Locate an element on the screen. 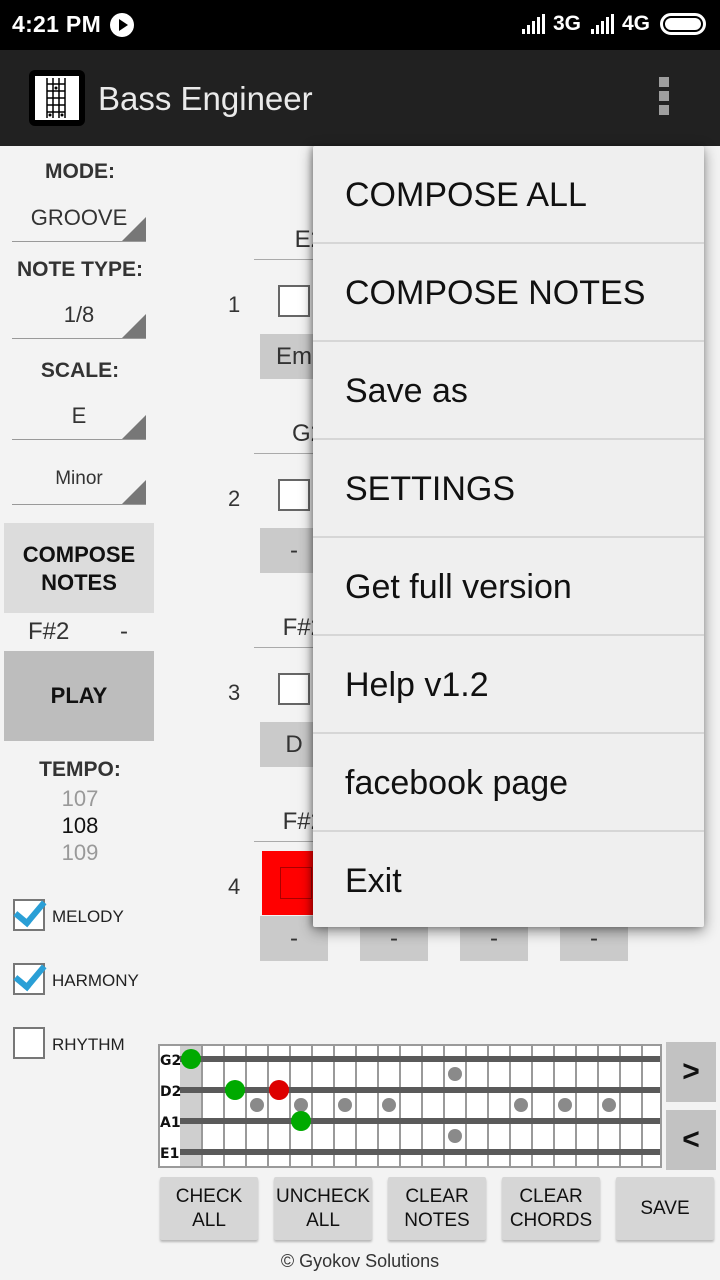 The width and height of the screenshot is (720, 1280). uncheck-all-button: UNCHECK ALL is located at coordinates (323, 1208).